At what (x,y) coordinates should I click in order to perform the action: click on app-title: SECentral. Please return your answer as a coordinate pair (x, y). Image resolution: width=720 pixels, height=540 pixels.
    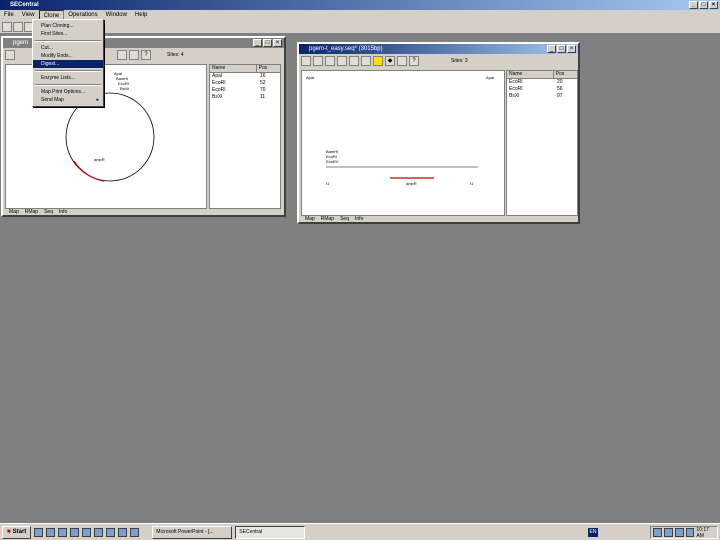
    Looking at the image, I should click on (24, 5).